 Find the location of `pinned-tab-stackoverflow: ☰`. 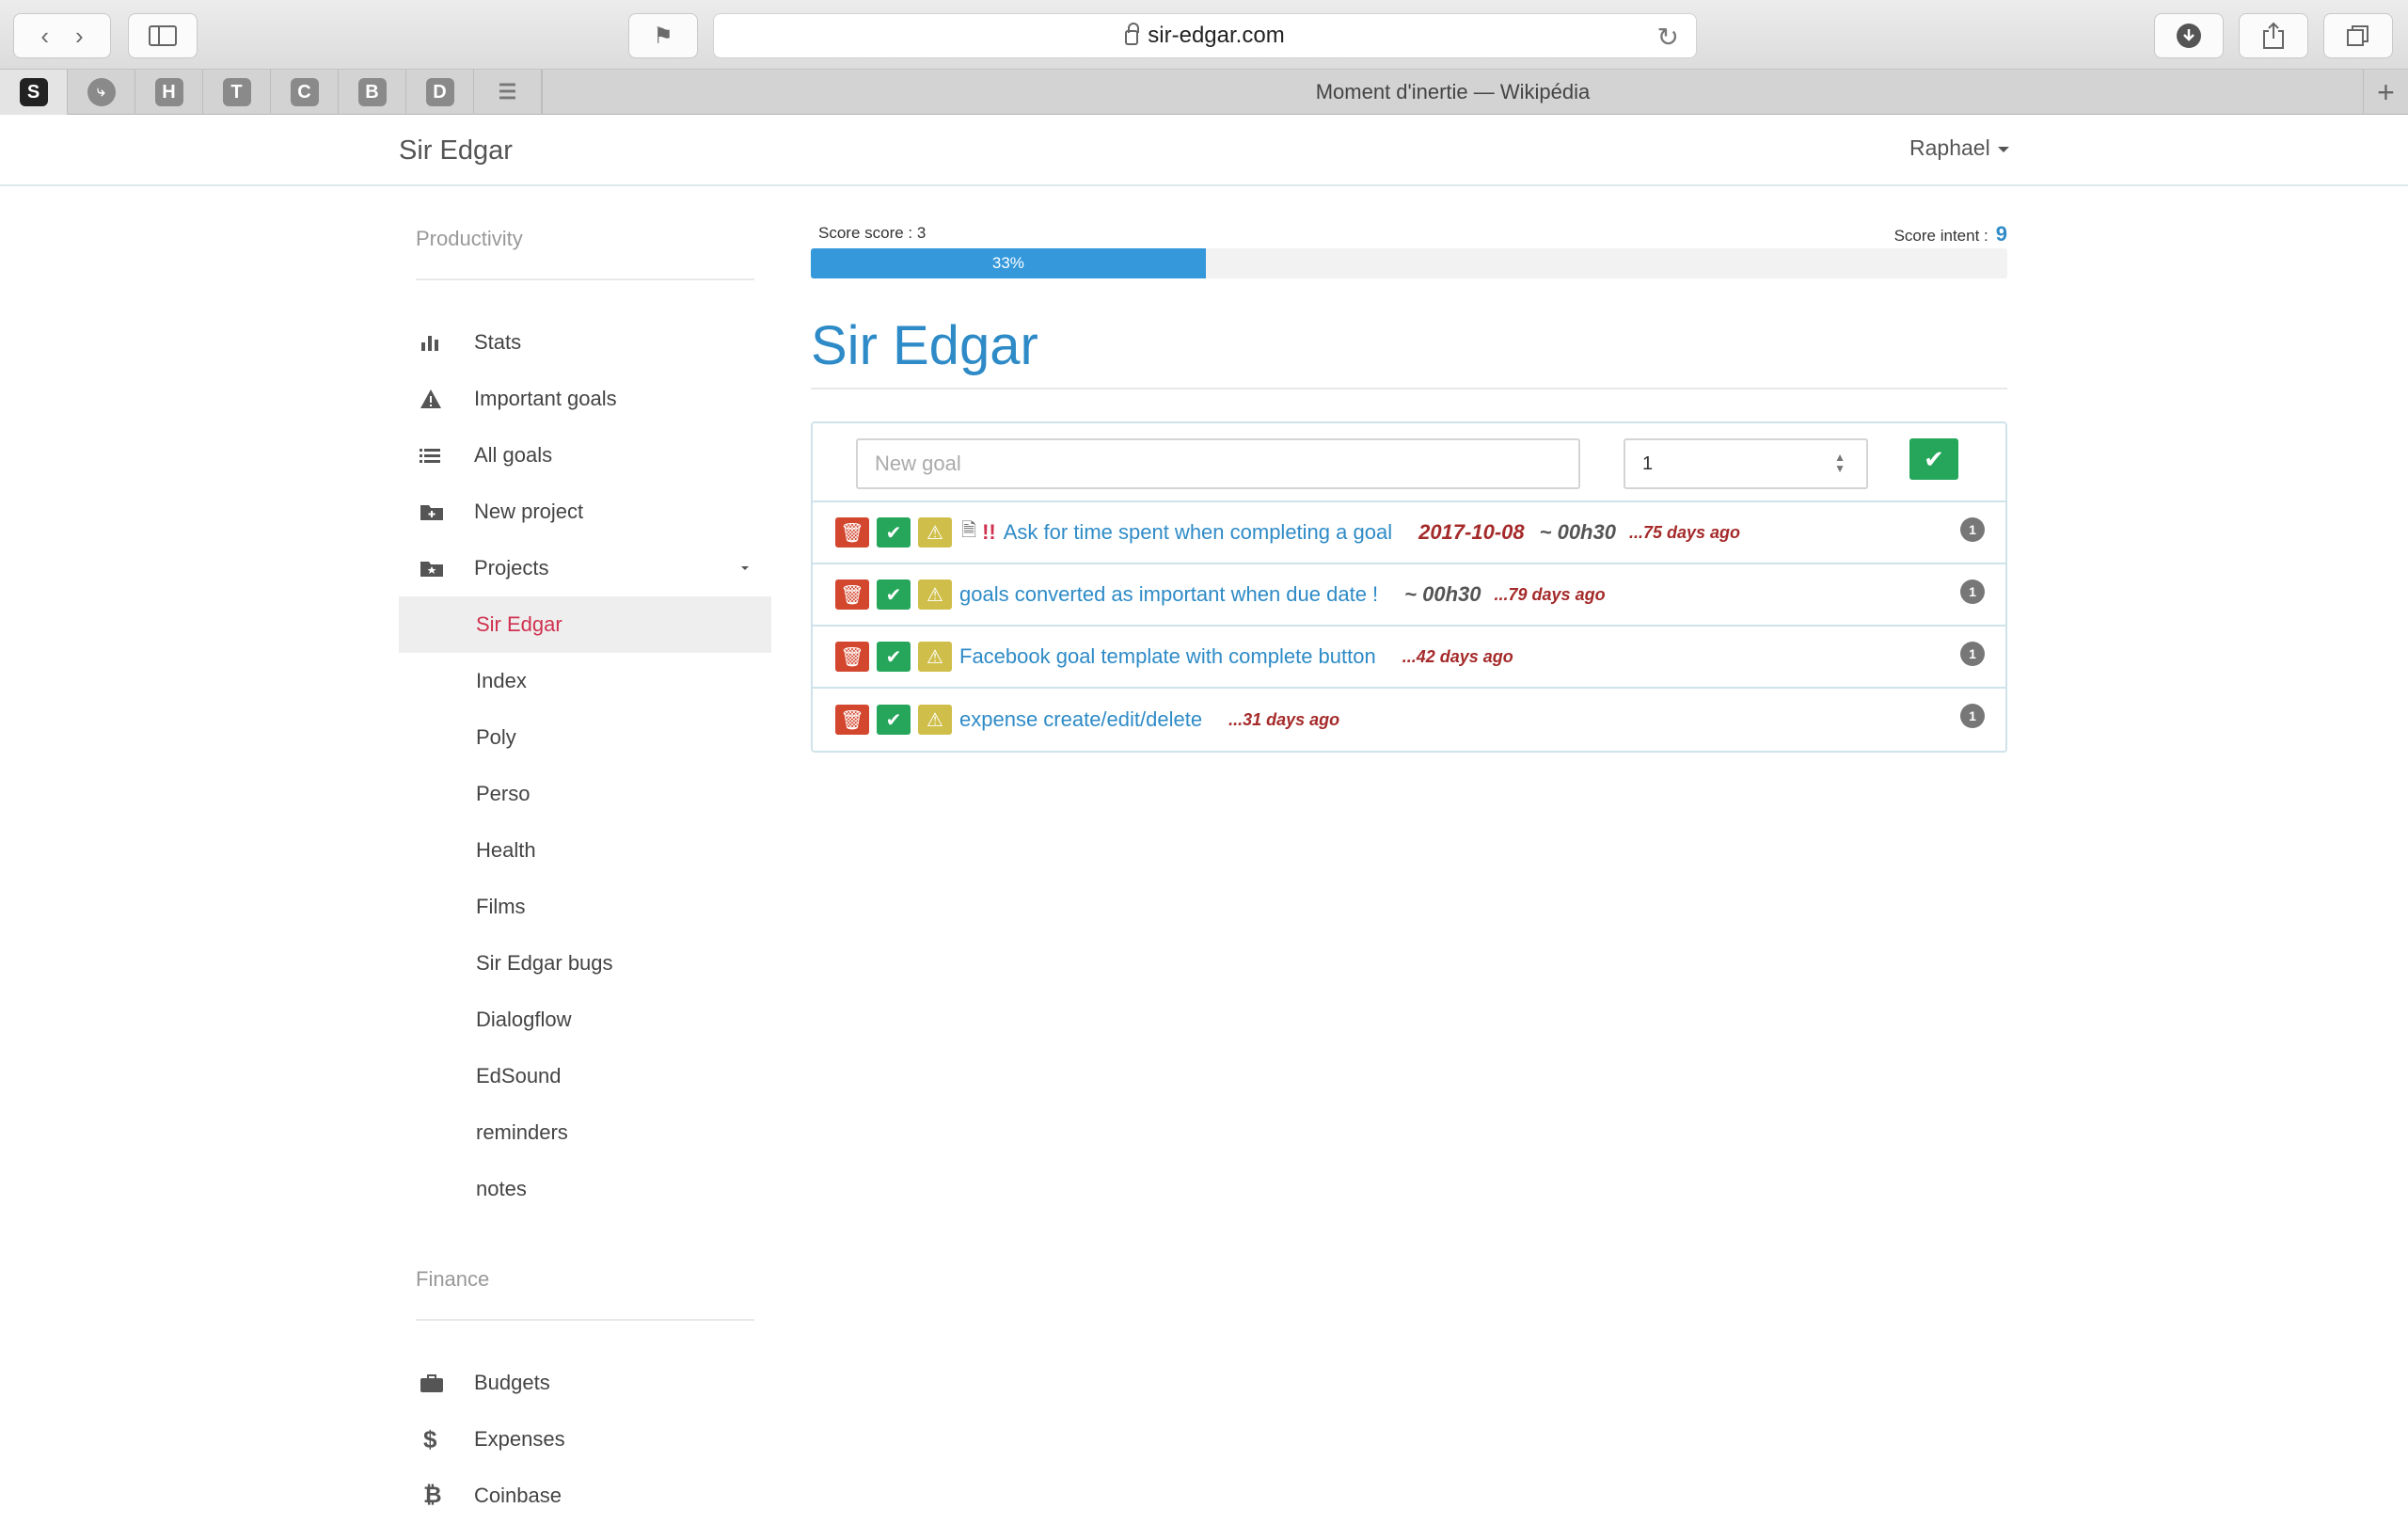

pinned-tab-stackoverflow: ☰ is located at coordinates (508, 93).